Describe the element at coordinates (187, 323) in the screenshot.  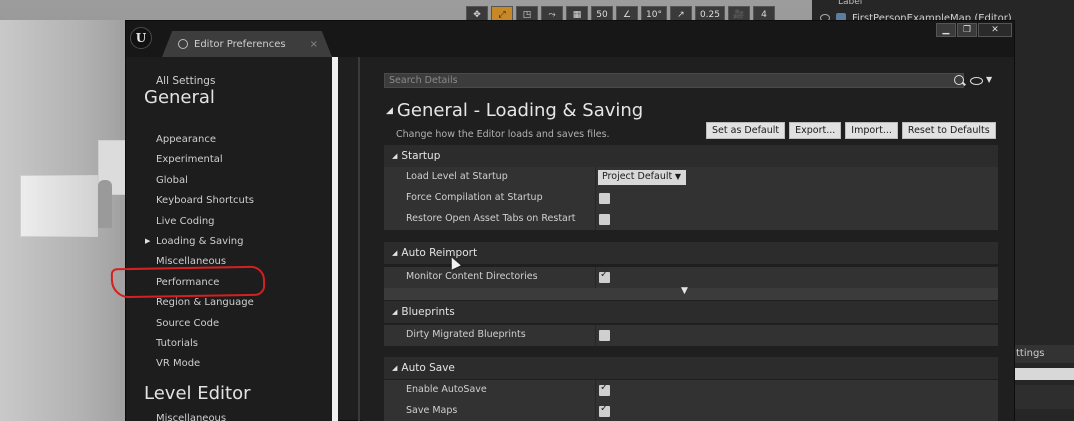
I see `sidebar-item-source-code: Source Code` at that location.